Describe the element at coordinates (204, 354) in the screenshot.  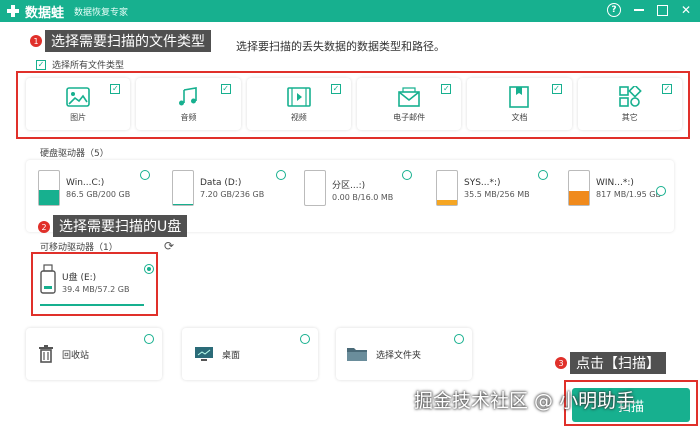
I see `desktop-icon` at that location.